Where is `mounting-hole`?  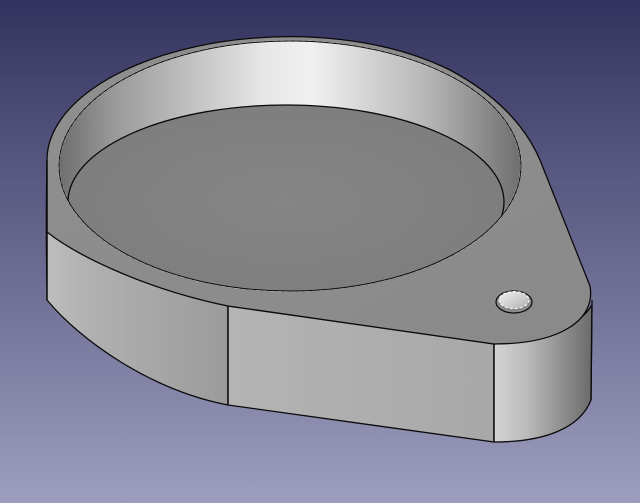 mounting-hole is located at coordinates (514, 302).